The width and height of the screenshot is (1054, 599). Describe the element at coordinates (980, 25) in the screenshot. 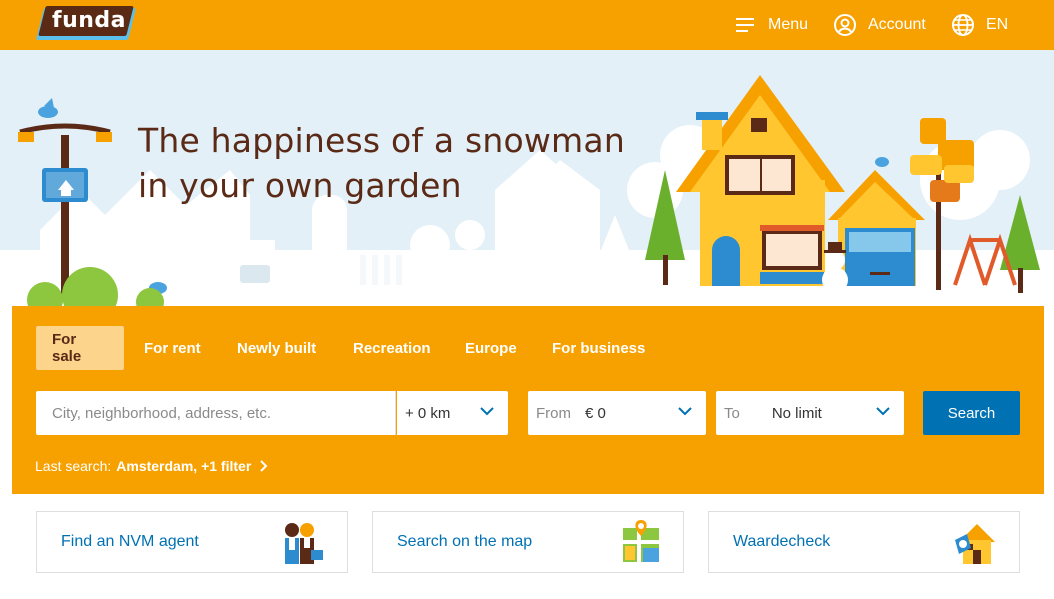

I see `language-button: EN` at that location.